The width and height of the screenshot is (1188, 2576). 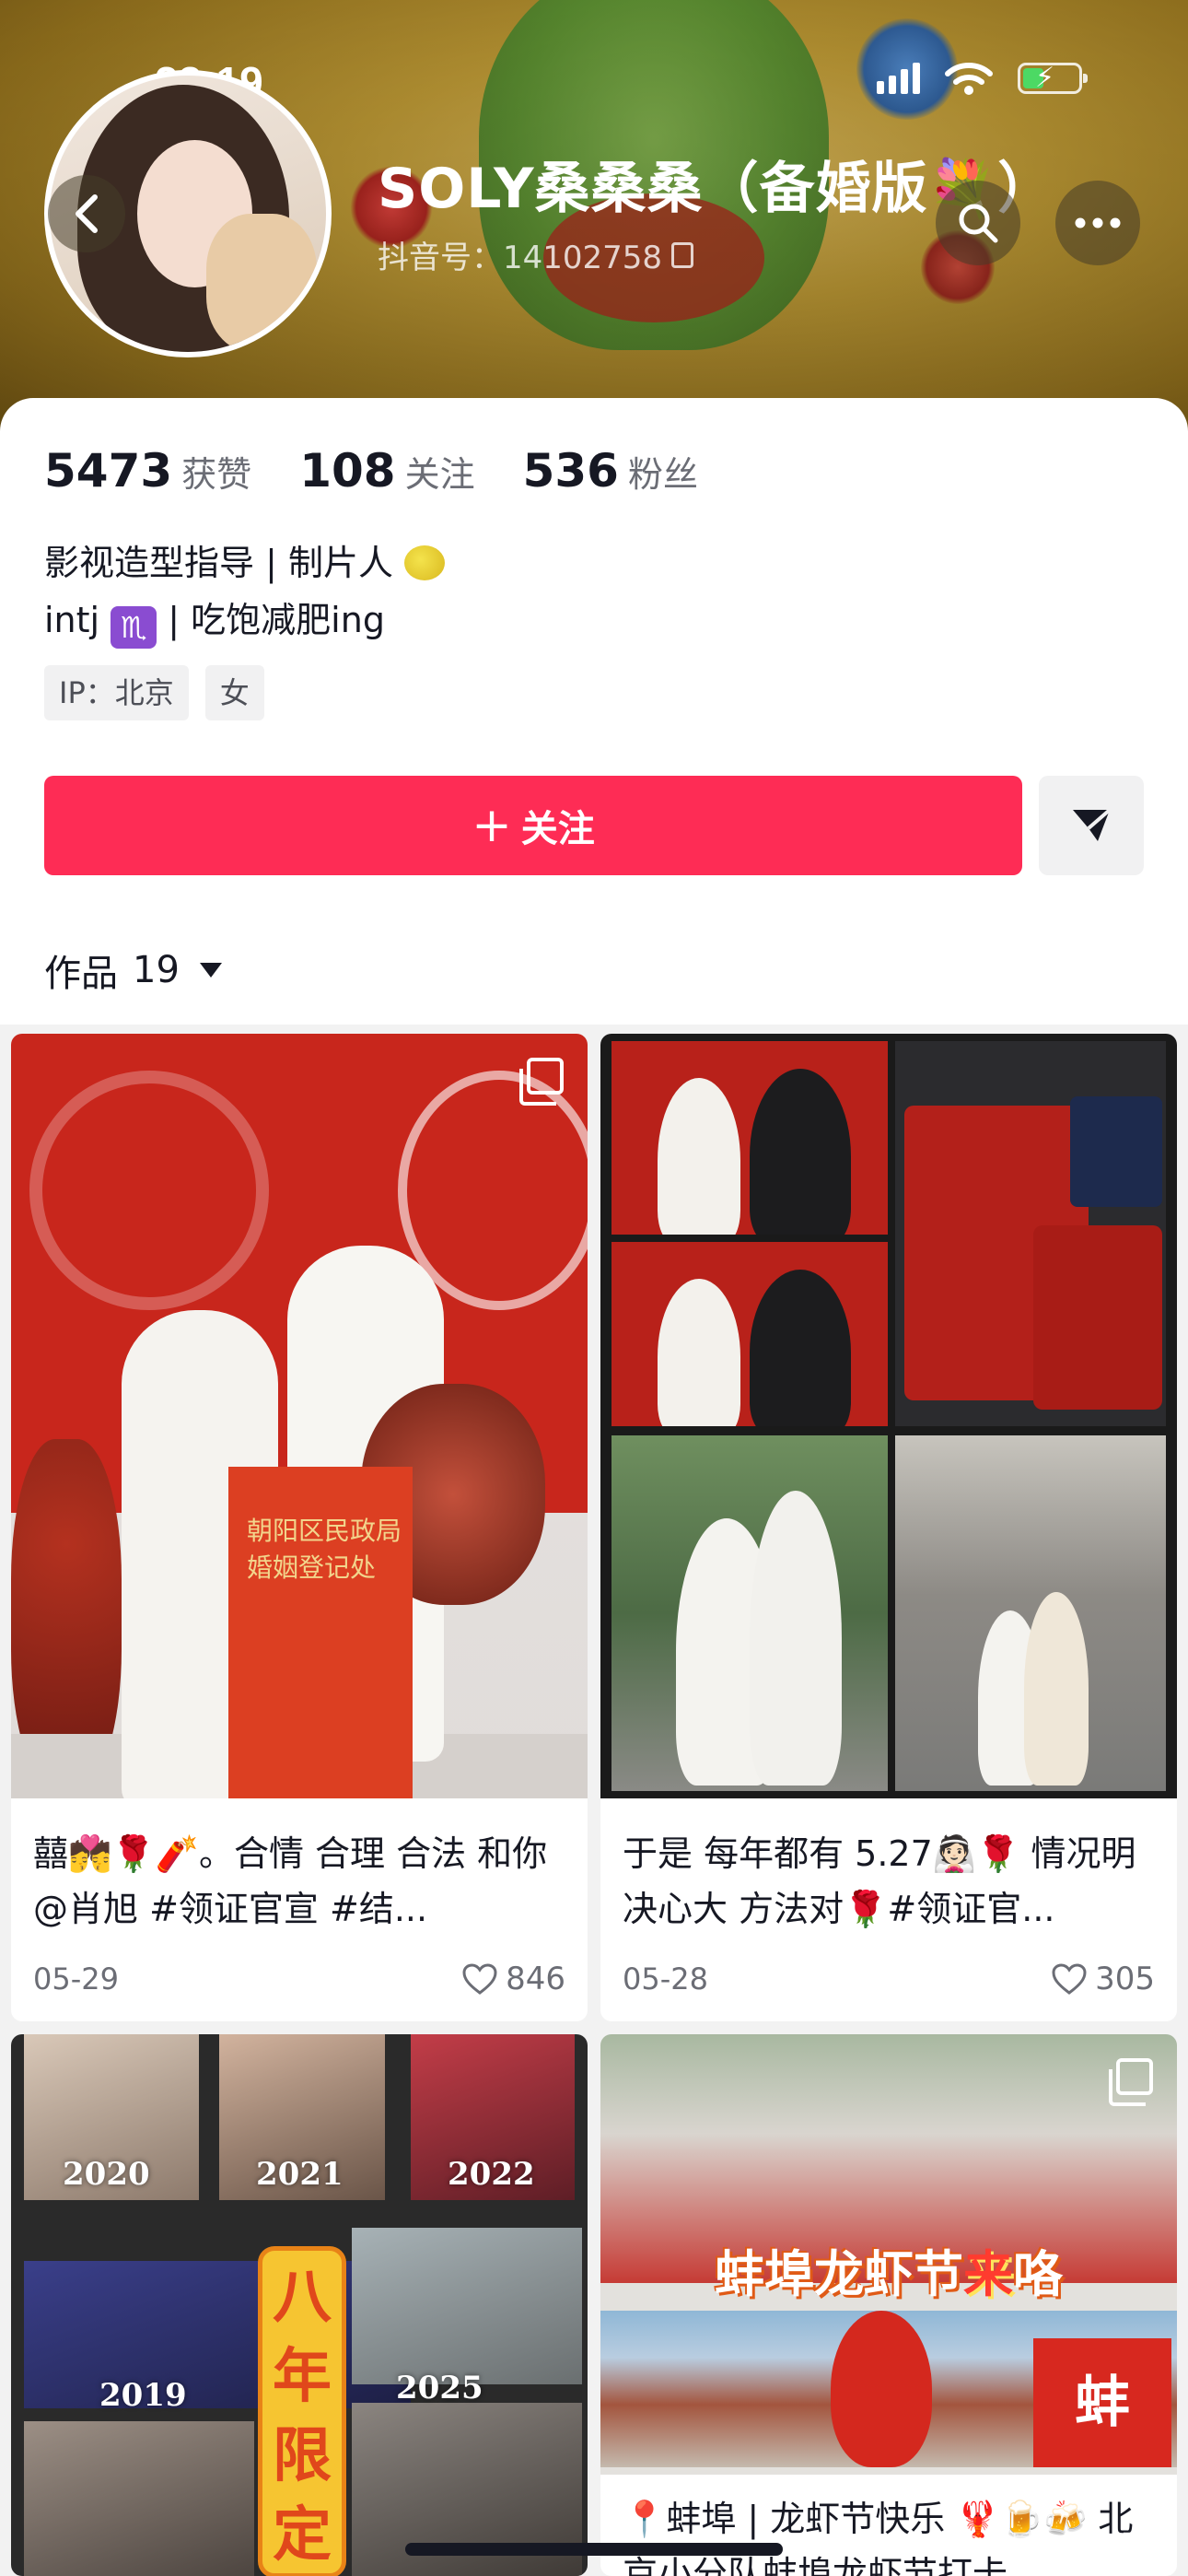 What do you see at coordinates (439, 475) in the screenshot?
I see `stat-label: 关注` at bounding box center [439, 475].